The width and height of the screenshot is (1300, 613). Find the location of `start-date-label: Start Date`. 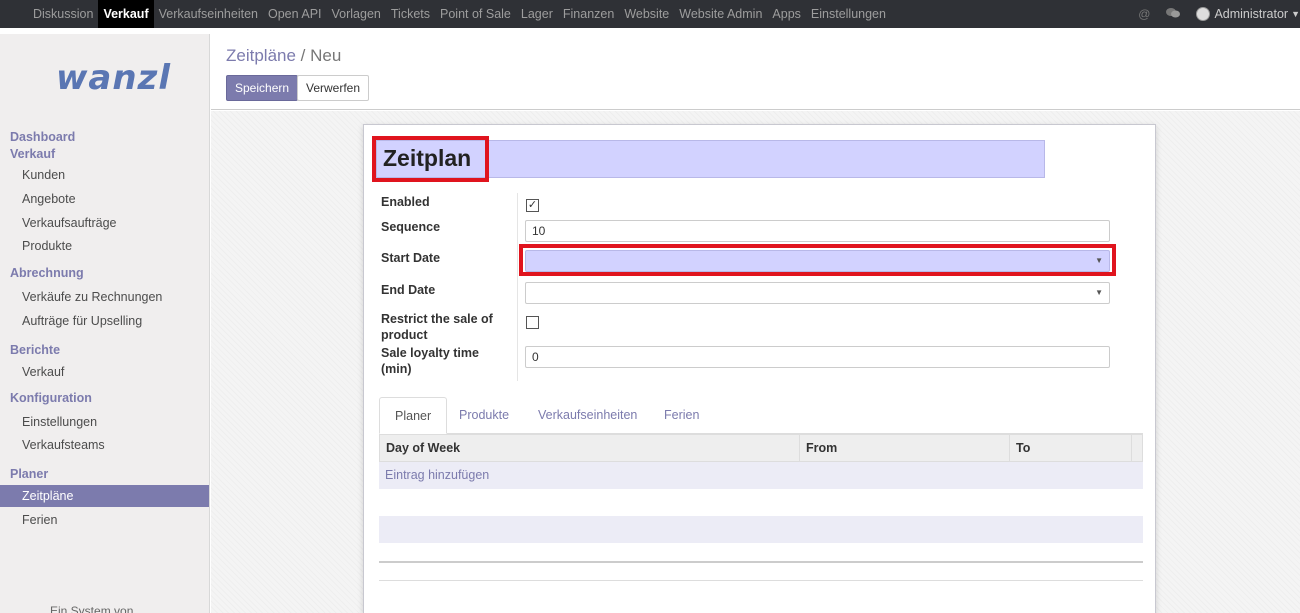

start-date-label: Start Date is located at coordinates (411, 258).